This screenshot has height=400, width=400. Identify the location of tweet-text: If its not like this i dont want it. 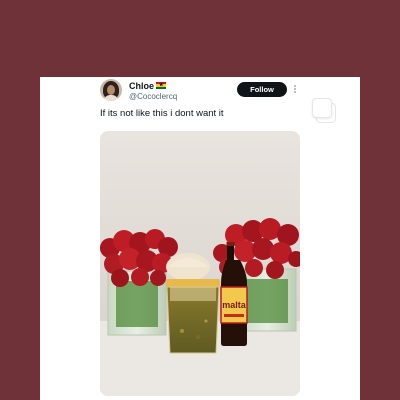
(162, 113).